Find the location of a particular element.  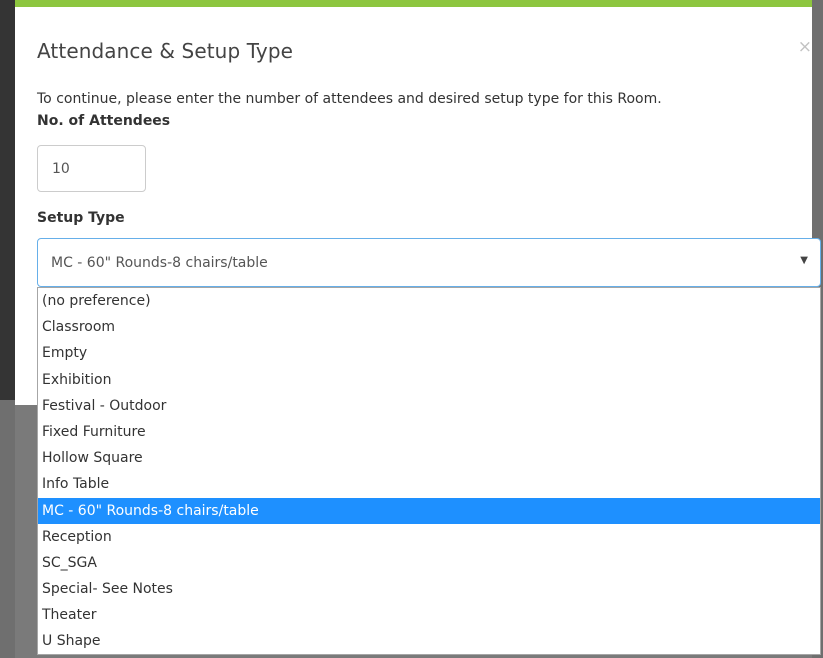

setup-type-label: Setup Type is located at coordinates (81, 218).